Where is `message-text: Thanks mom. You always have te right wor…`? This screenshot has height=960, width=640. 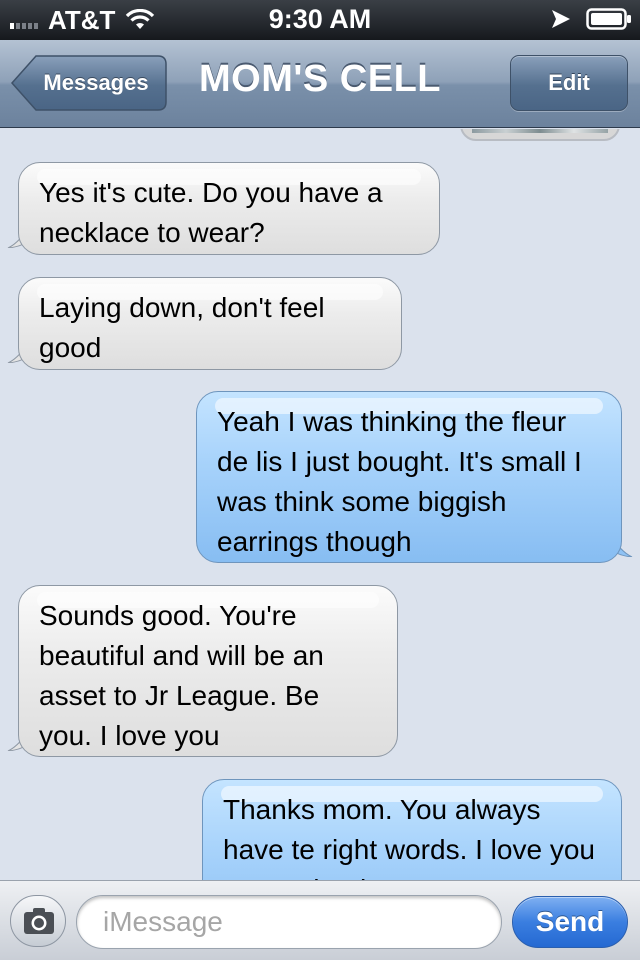
message-text: Thanks mom. You always have te right wor… is located at coordinates (409, 837).